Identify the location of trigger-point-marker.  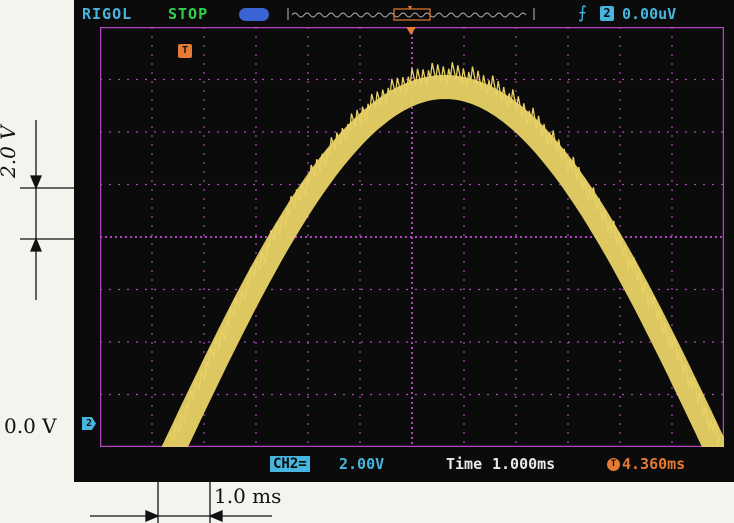
(411, 31).